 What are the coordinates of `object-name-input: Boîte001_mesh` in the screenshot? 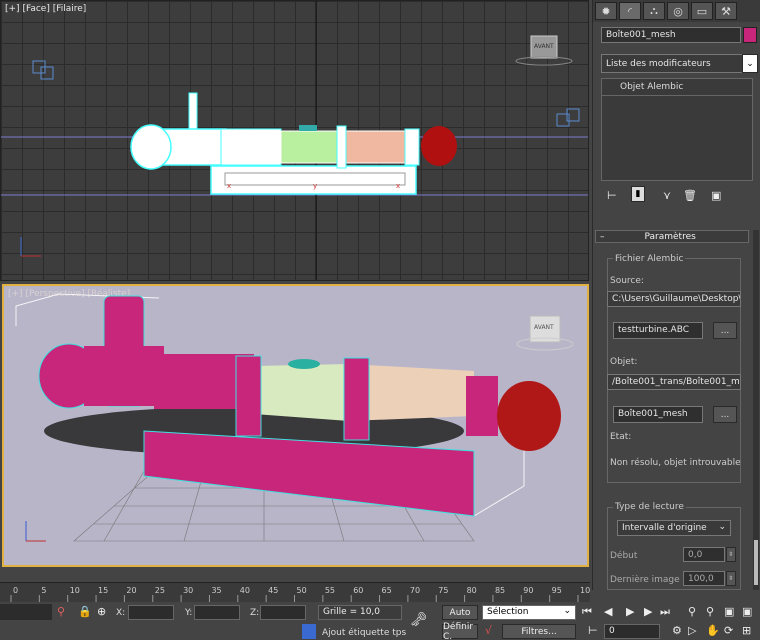 It's located at (671, 35).